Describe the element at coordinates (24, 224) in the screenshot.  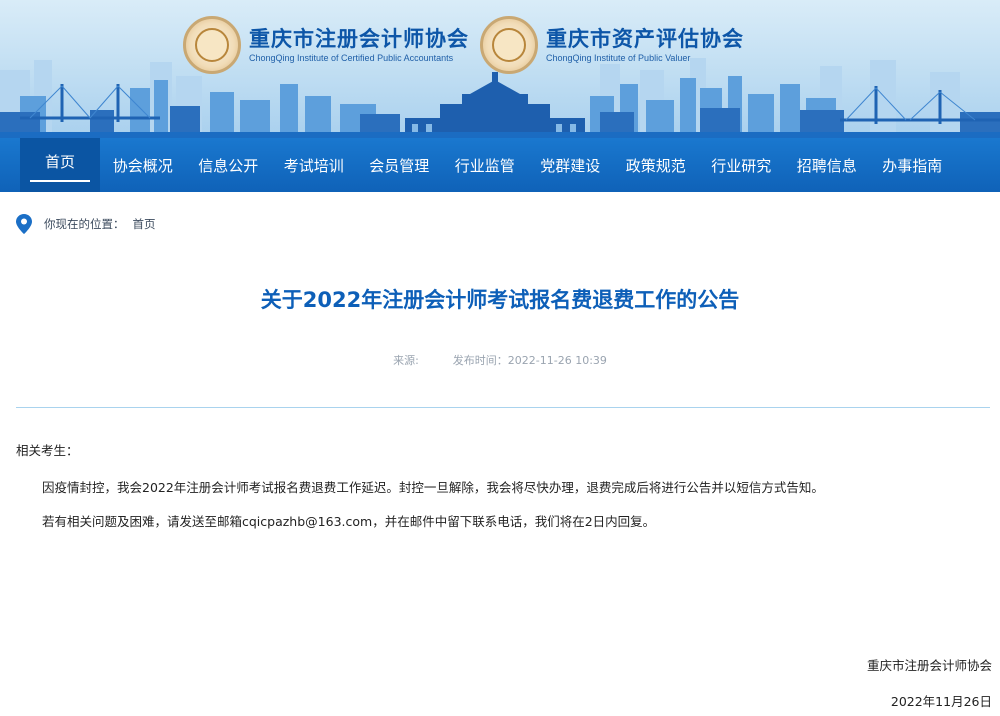
I see `location-pin-icon` at that location.